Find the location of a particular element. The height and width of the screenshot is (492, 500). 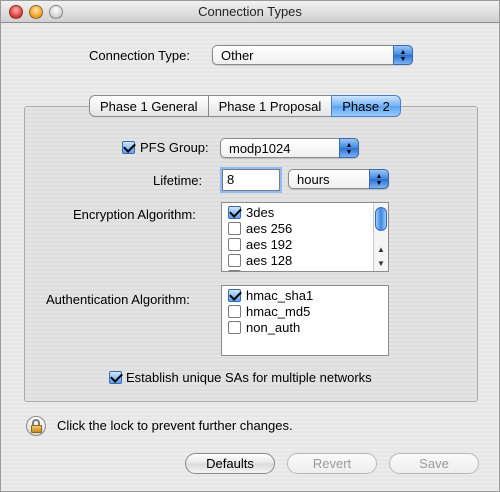

encryption-label: Encryption Algorithm: is located at coordinates (134, 214).